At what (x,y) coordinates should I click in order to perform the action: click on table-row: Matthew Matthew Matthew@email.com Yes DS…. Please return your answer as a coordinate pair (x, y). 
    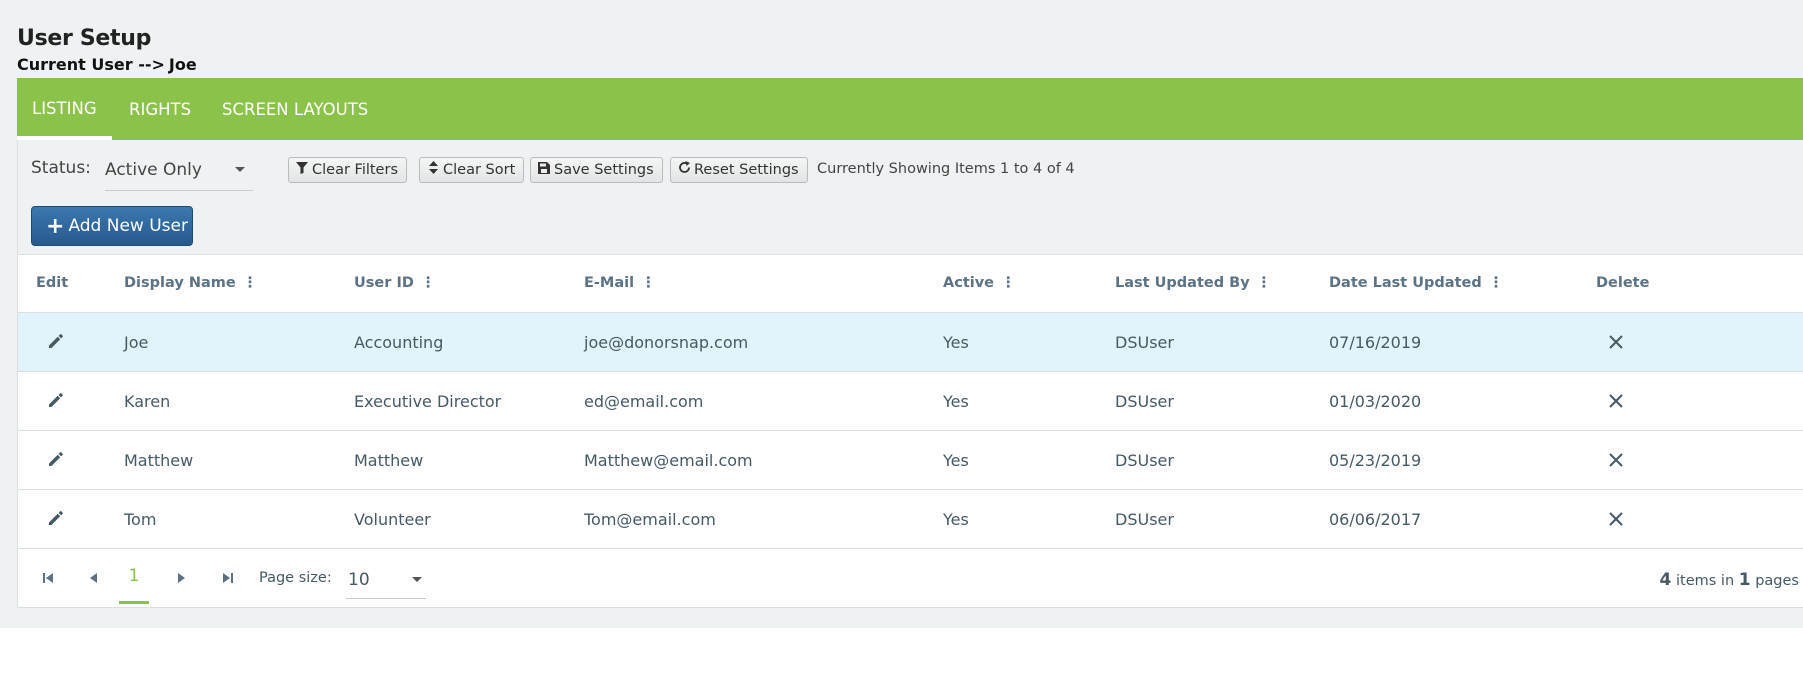
    Looking at the image, I should click on (910, 460).